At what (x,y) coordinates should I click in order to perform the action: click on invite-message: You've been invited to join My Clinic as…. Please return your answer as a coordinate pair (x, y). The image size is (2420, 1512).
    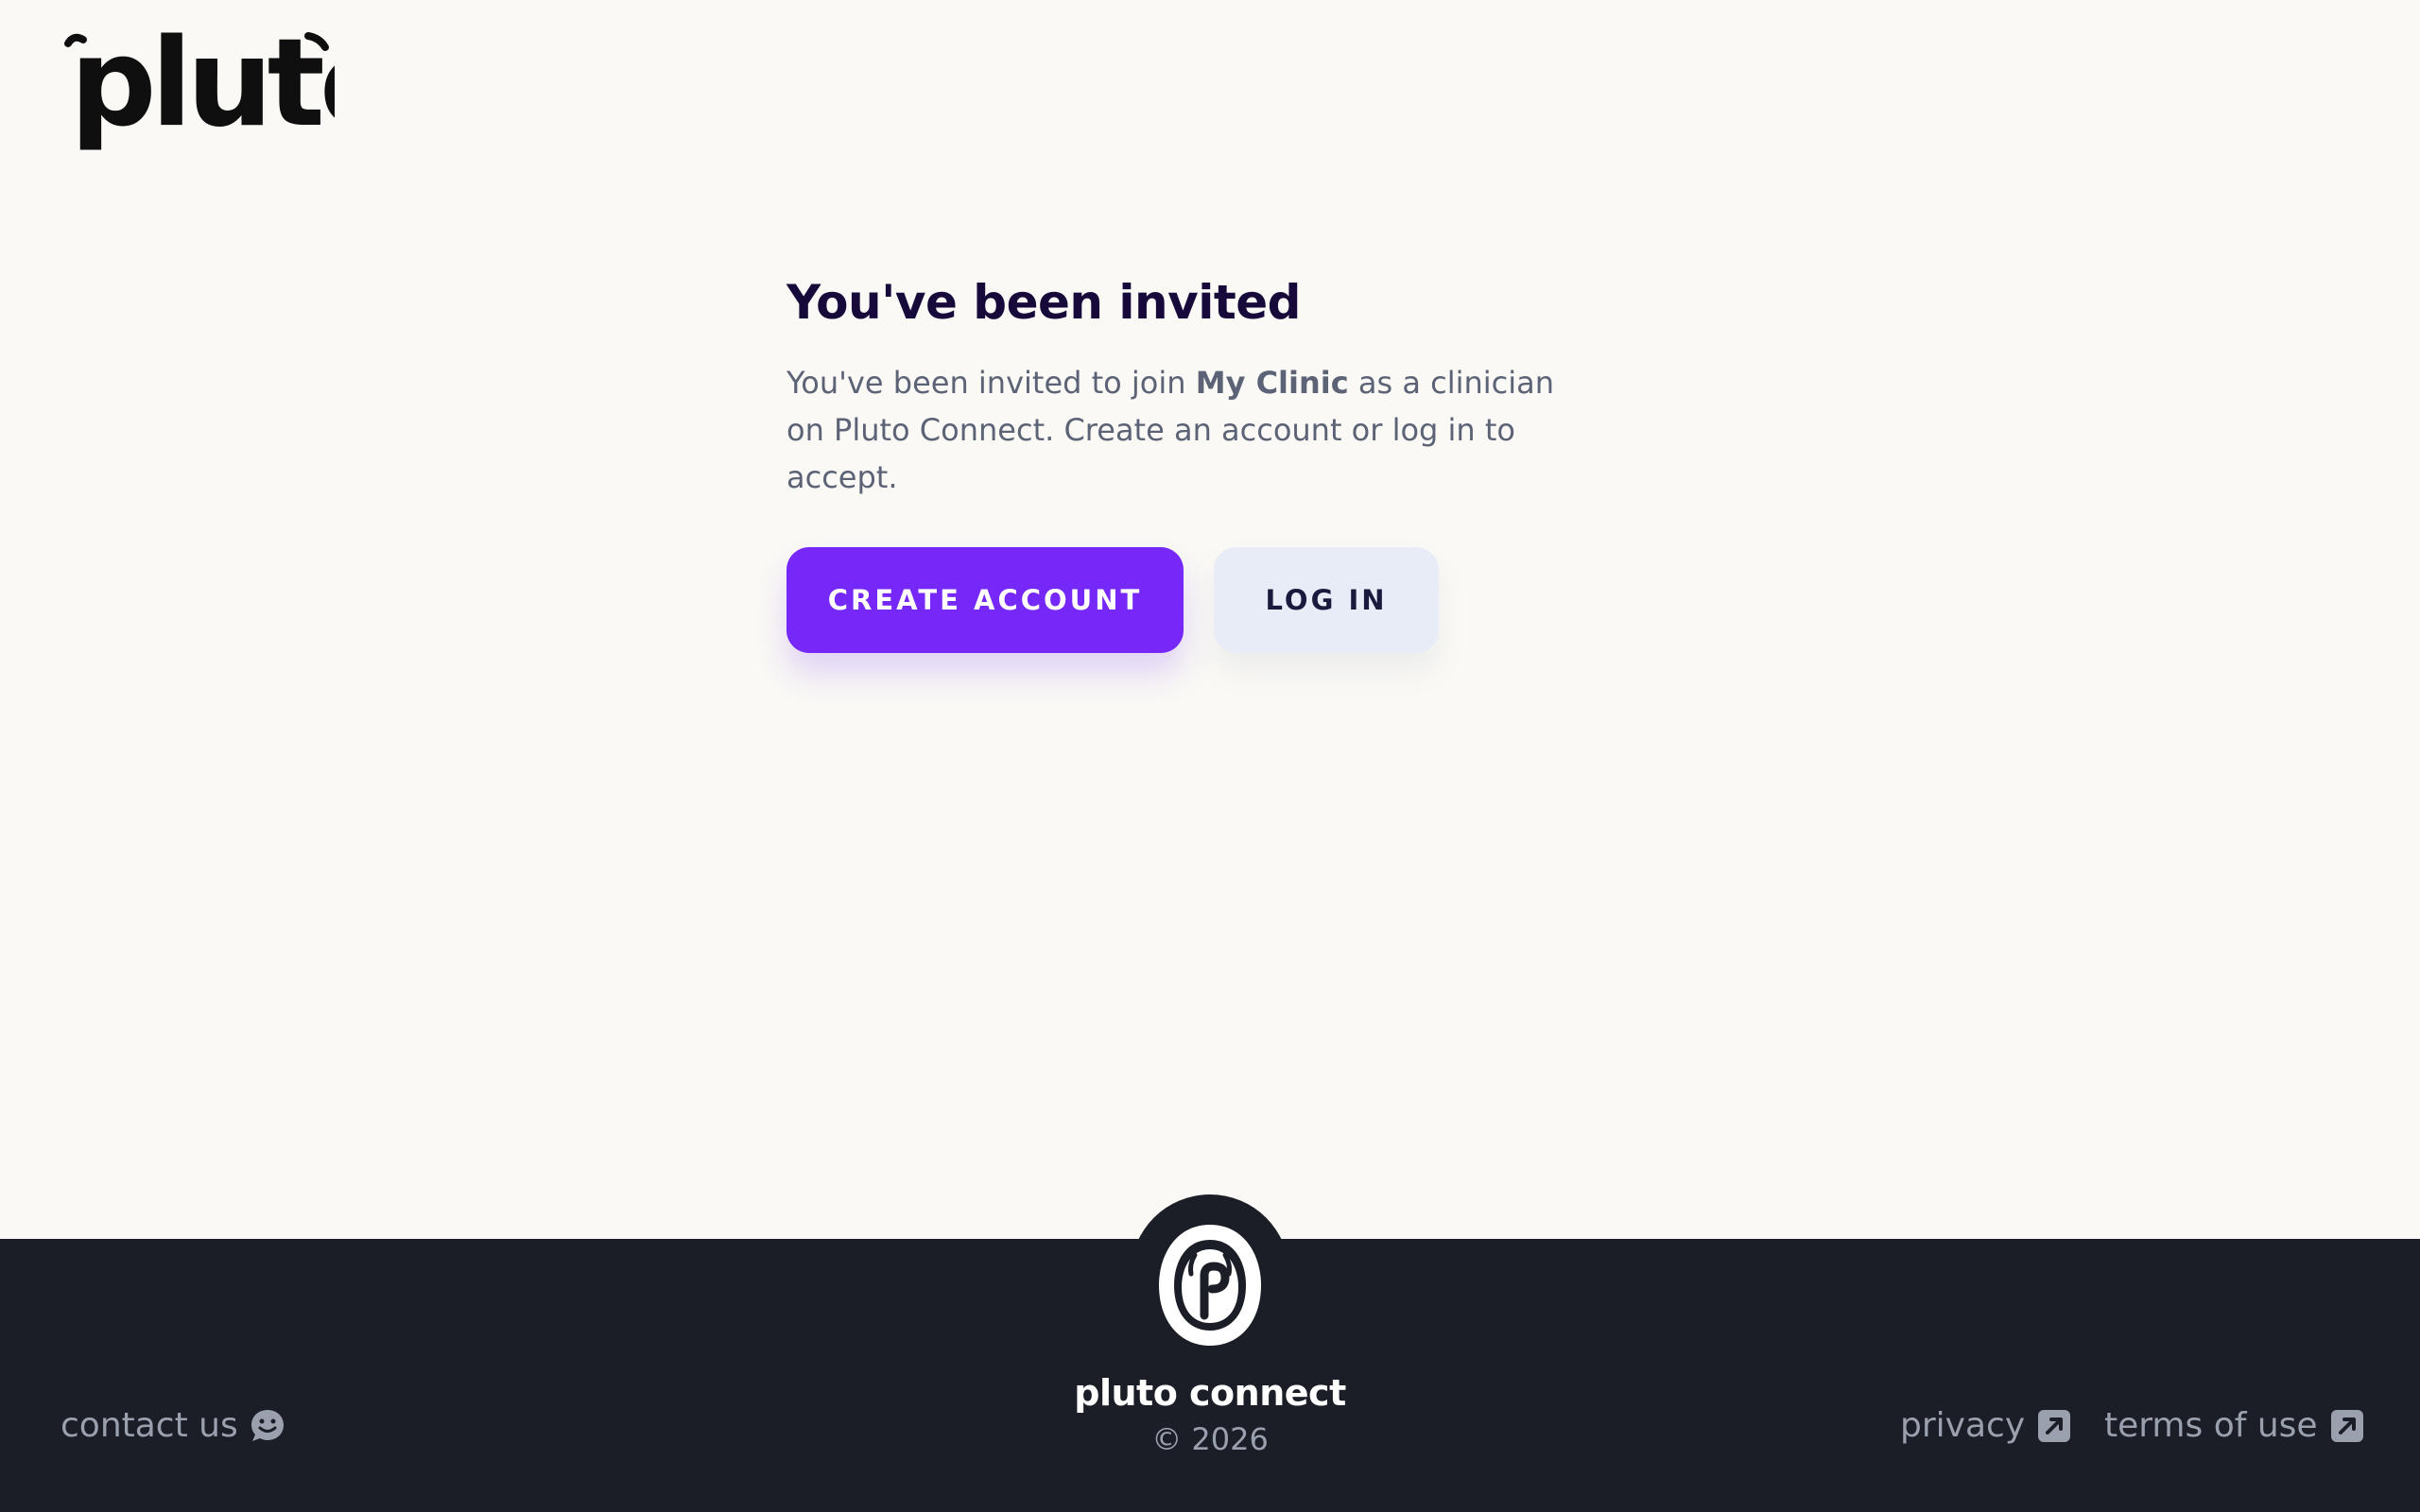
    Looking at the image, I should click on (1183, 430).